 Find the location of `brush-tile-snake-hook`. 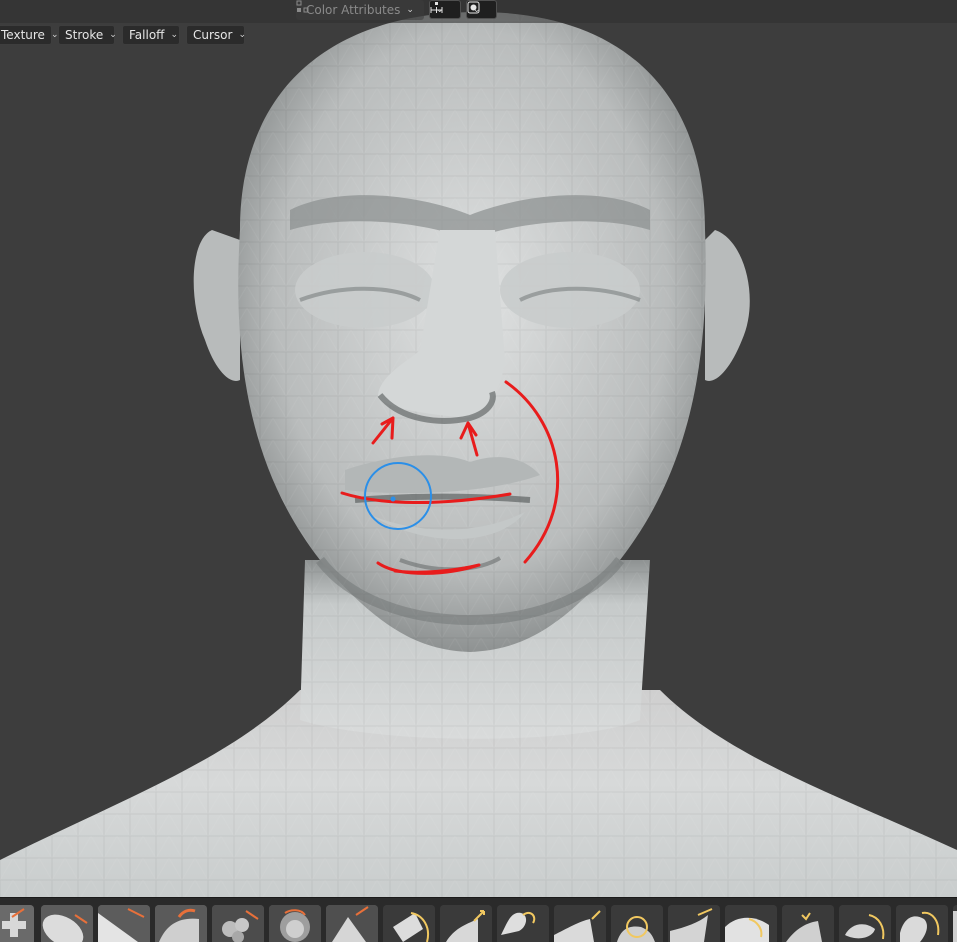

brush-tile-snake-hook is located at coordinates (580, 923).